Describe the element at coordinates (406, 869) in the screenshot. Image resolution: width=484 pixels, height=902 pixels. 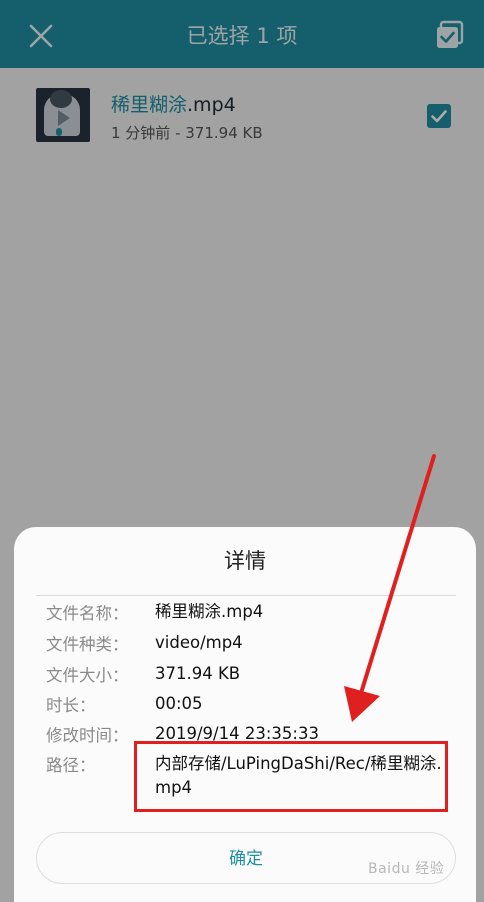
I see `watermark: Baidu 经验` at that location.